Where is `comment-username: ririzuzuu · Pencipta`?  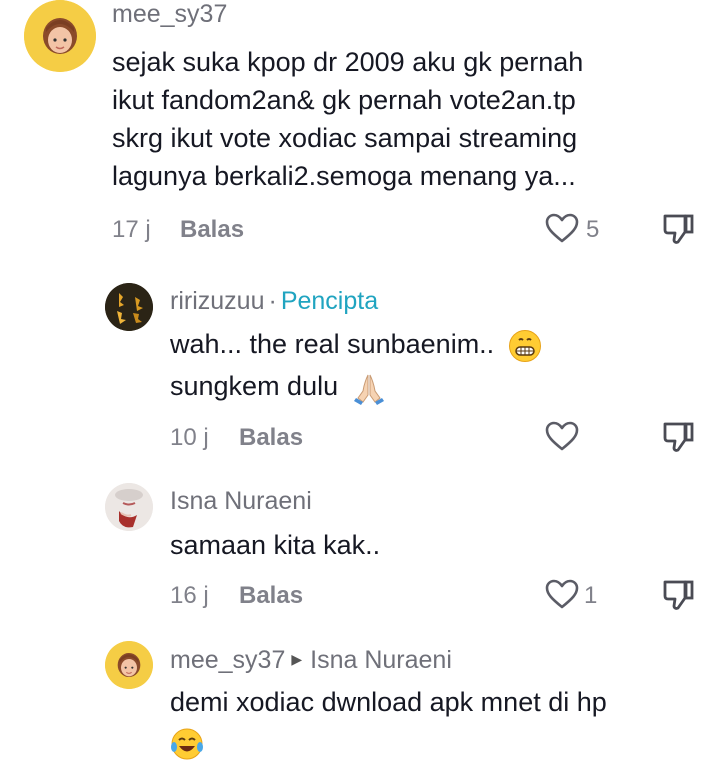
comment-username: ririzuzuu · Pencipta is located at coordinates (274, 301).